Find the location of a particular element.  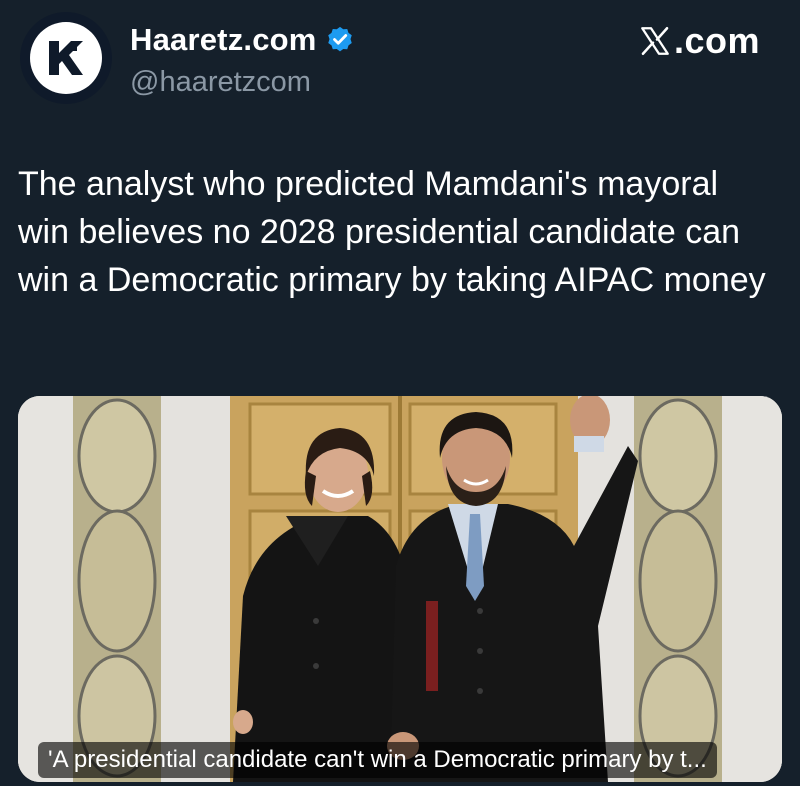

x-logo-icon is located at coordinates (655, 41).